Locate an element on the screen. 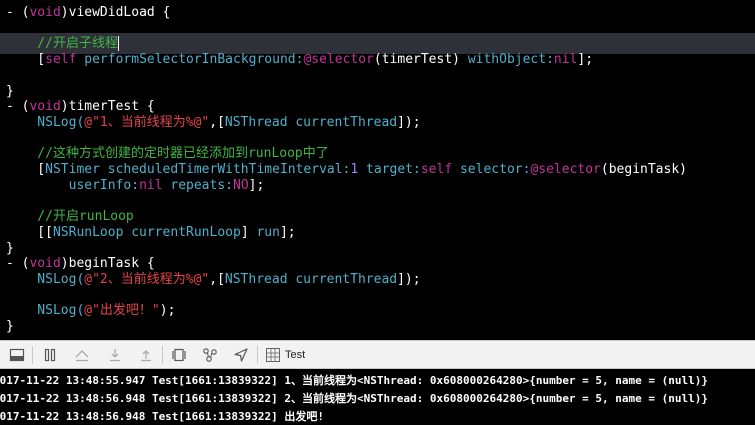 The width and height of the screenshot is (755, 425). code-line: [[NSRunLoop currentRunLoop] run]; is located at coordinates (151, 232).